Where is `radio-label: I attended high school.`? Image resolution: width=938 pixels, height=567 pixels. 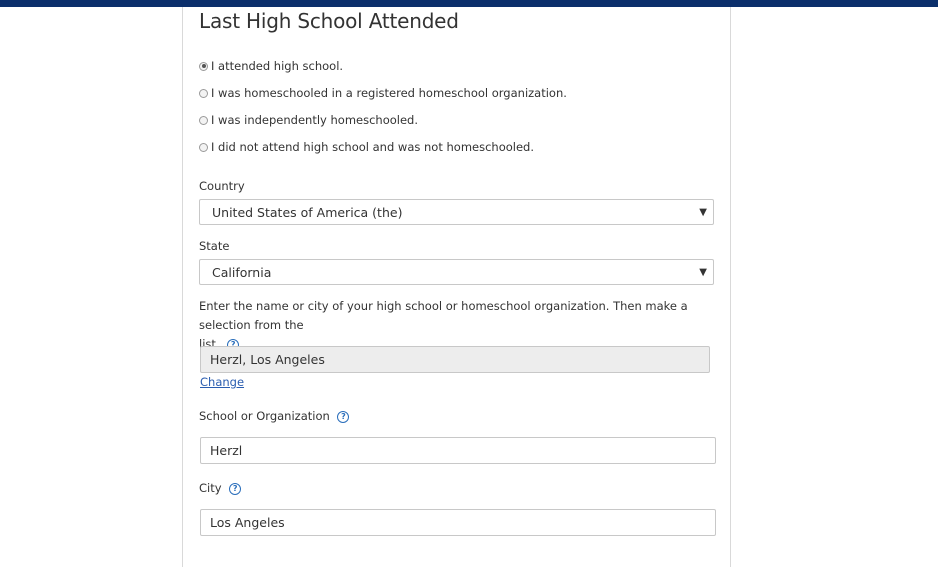 radio-label: I attended high school. is located at coordinates (277, 66).